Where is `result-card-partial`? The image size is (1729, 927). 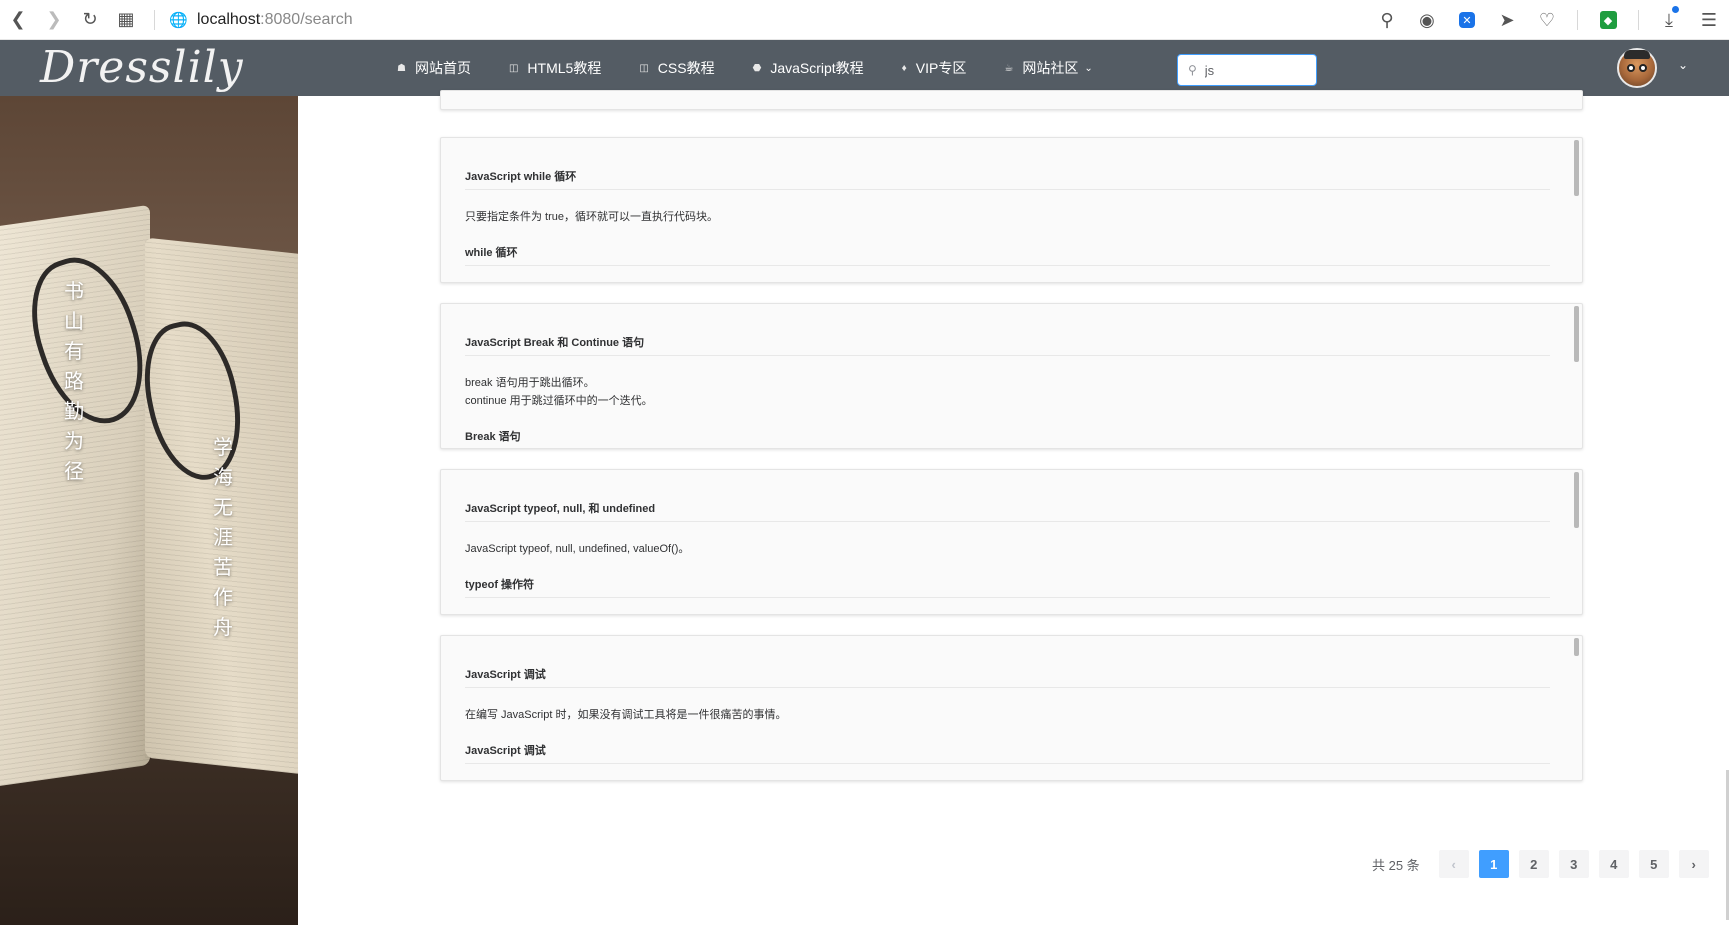
result-card-partial is located at coordinates (1011, 100).